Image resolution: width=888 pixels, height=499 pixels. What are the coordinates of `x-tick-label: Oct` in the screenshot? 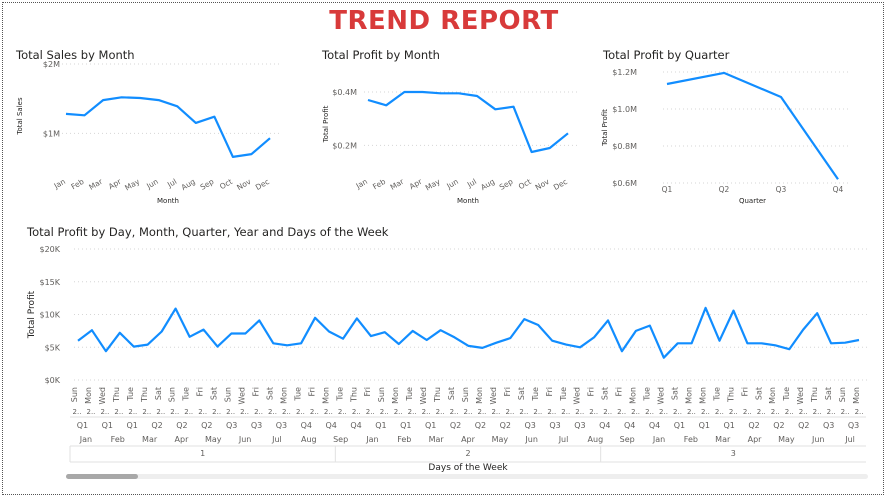 It's located at (525, 184).